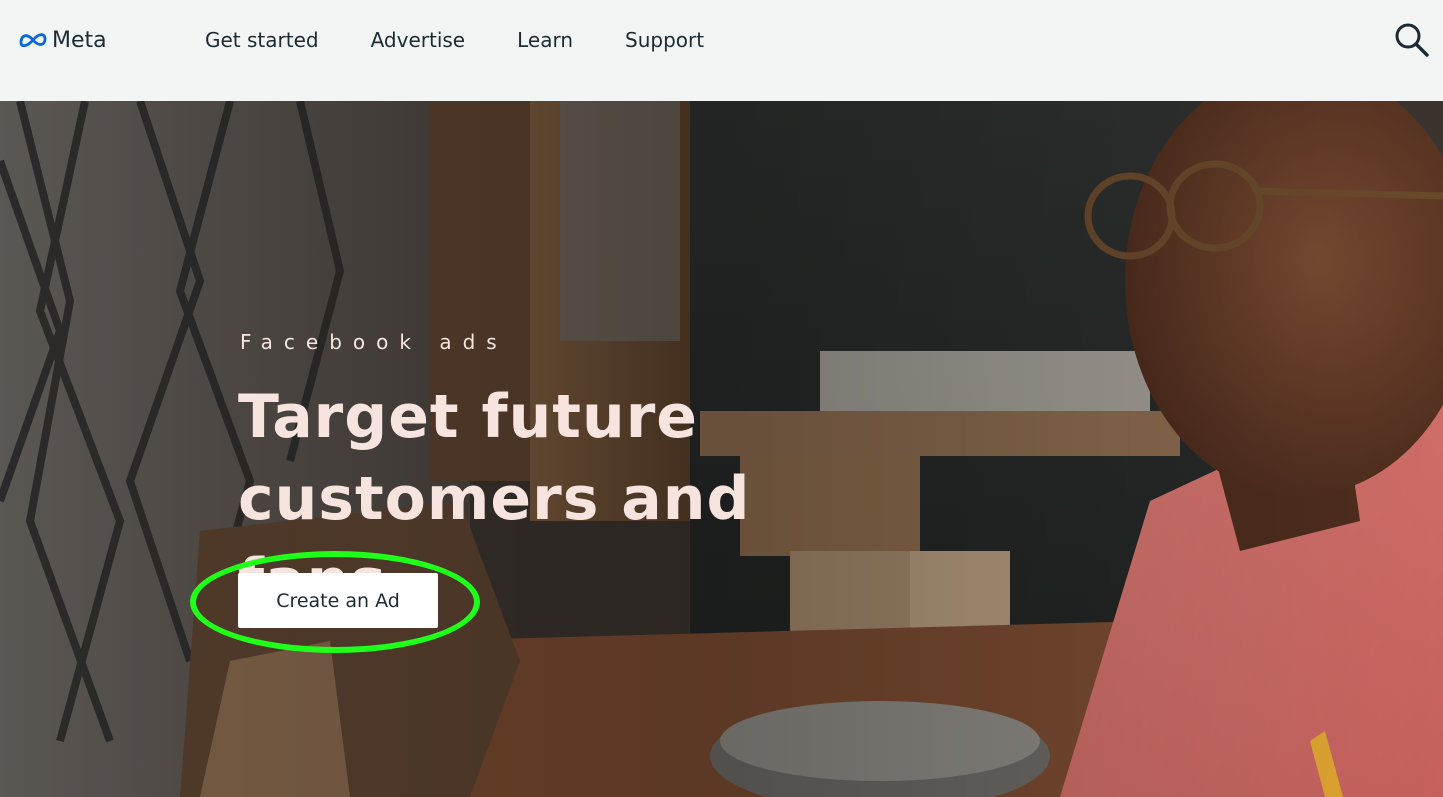  Describe the element at coordinates (545, 40) in the screenshot. I see `nav-learn: Learn` at that location.